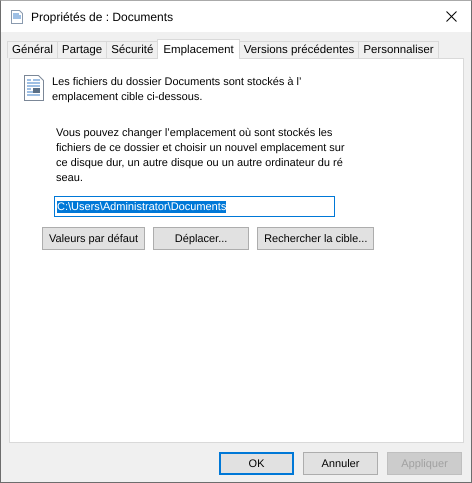 The width and height of the screenshot is (472, 483). Describe the element at coordinates (451, 16) in the screenshot. I see `close-icon` at that location.